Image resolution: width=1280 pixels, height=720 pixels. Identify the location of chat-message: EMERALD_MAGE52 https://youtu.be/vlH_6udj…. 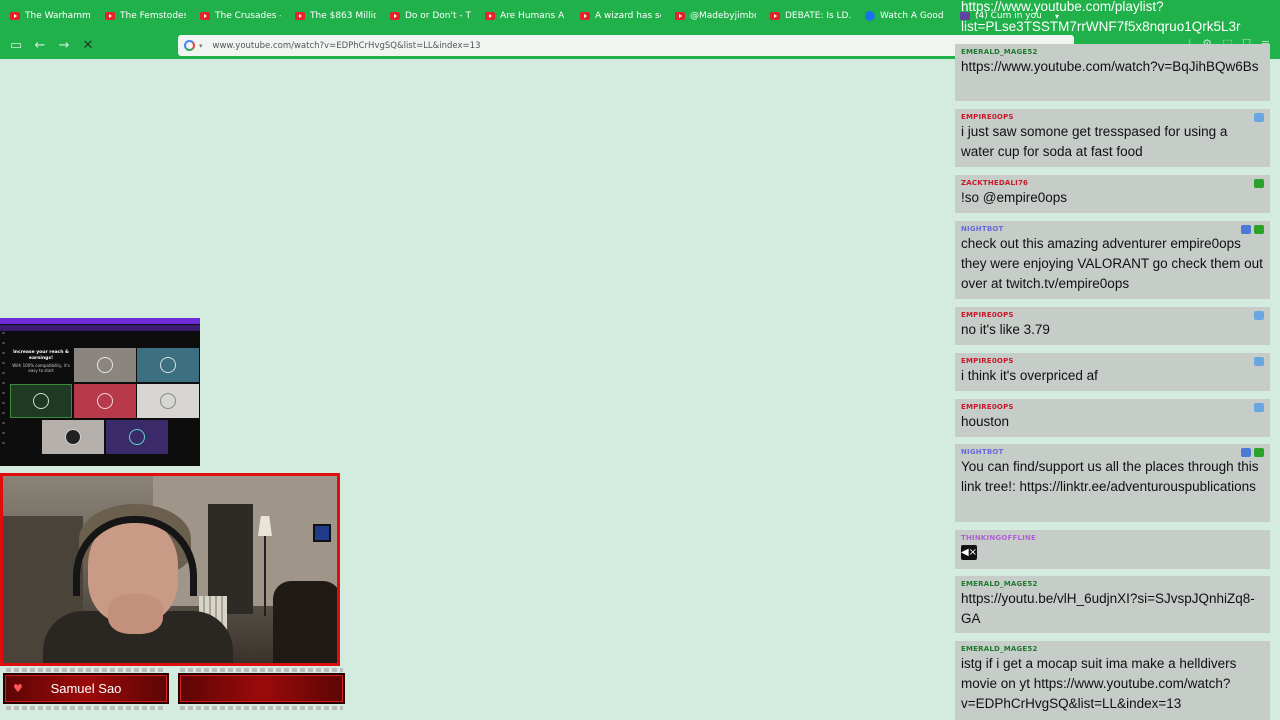
(1112, 604).